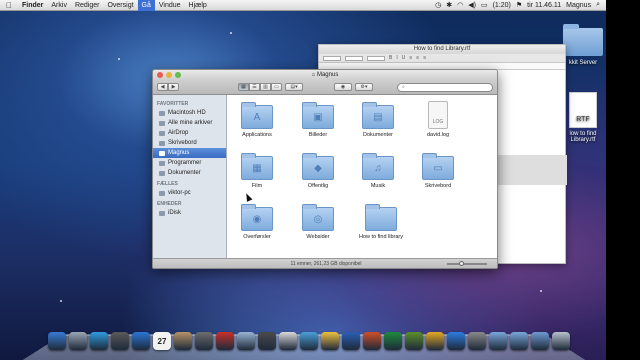  I want to click on menu-gaa: Gå, so click(146, 5).